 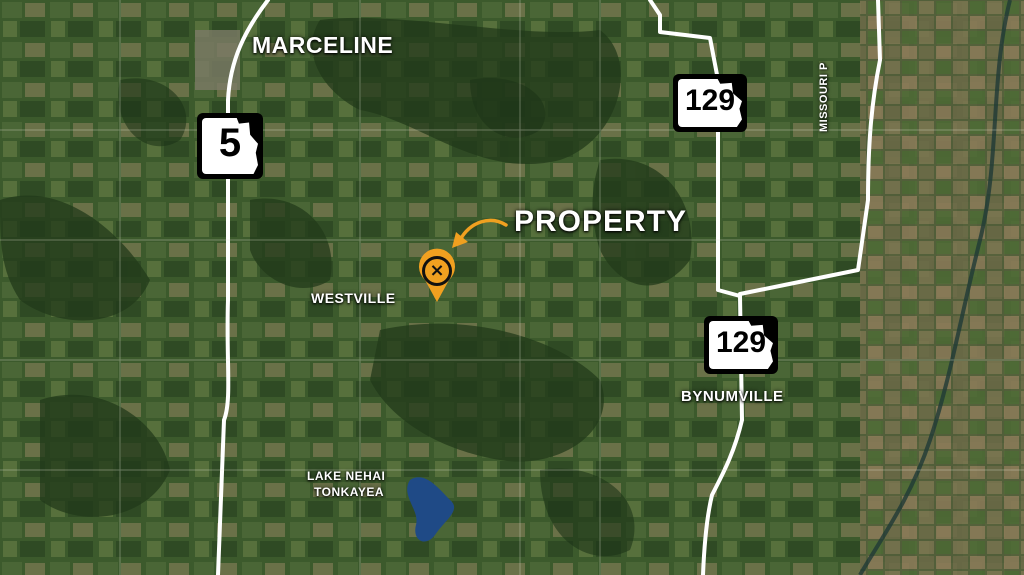 I want to click on road-label-missouri-p: MISSOURI P, so click(x=824, y=97).